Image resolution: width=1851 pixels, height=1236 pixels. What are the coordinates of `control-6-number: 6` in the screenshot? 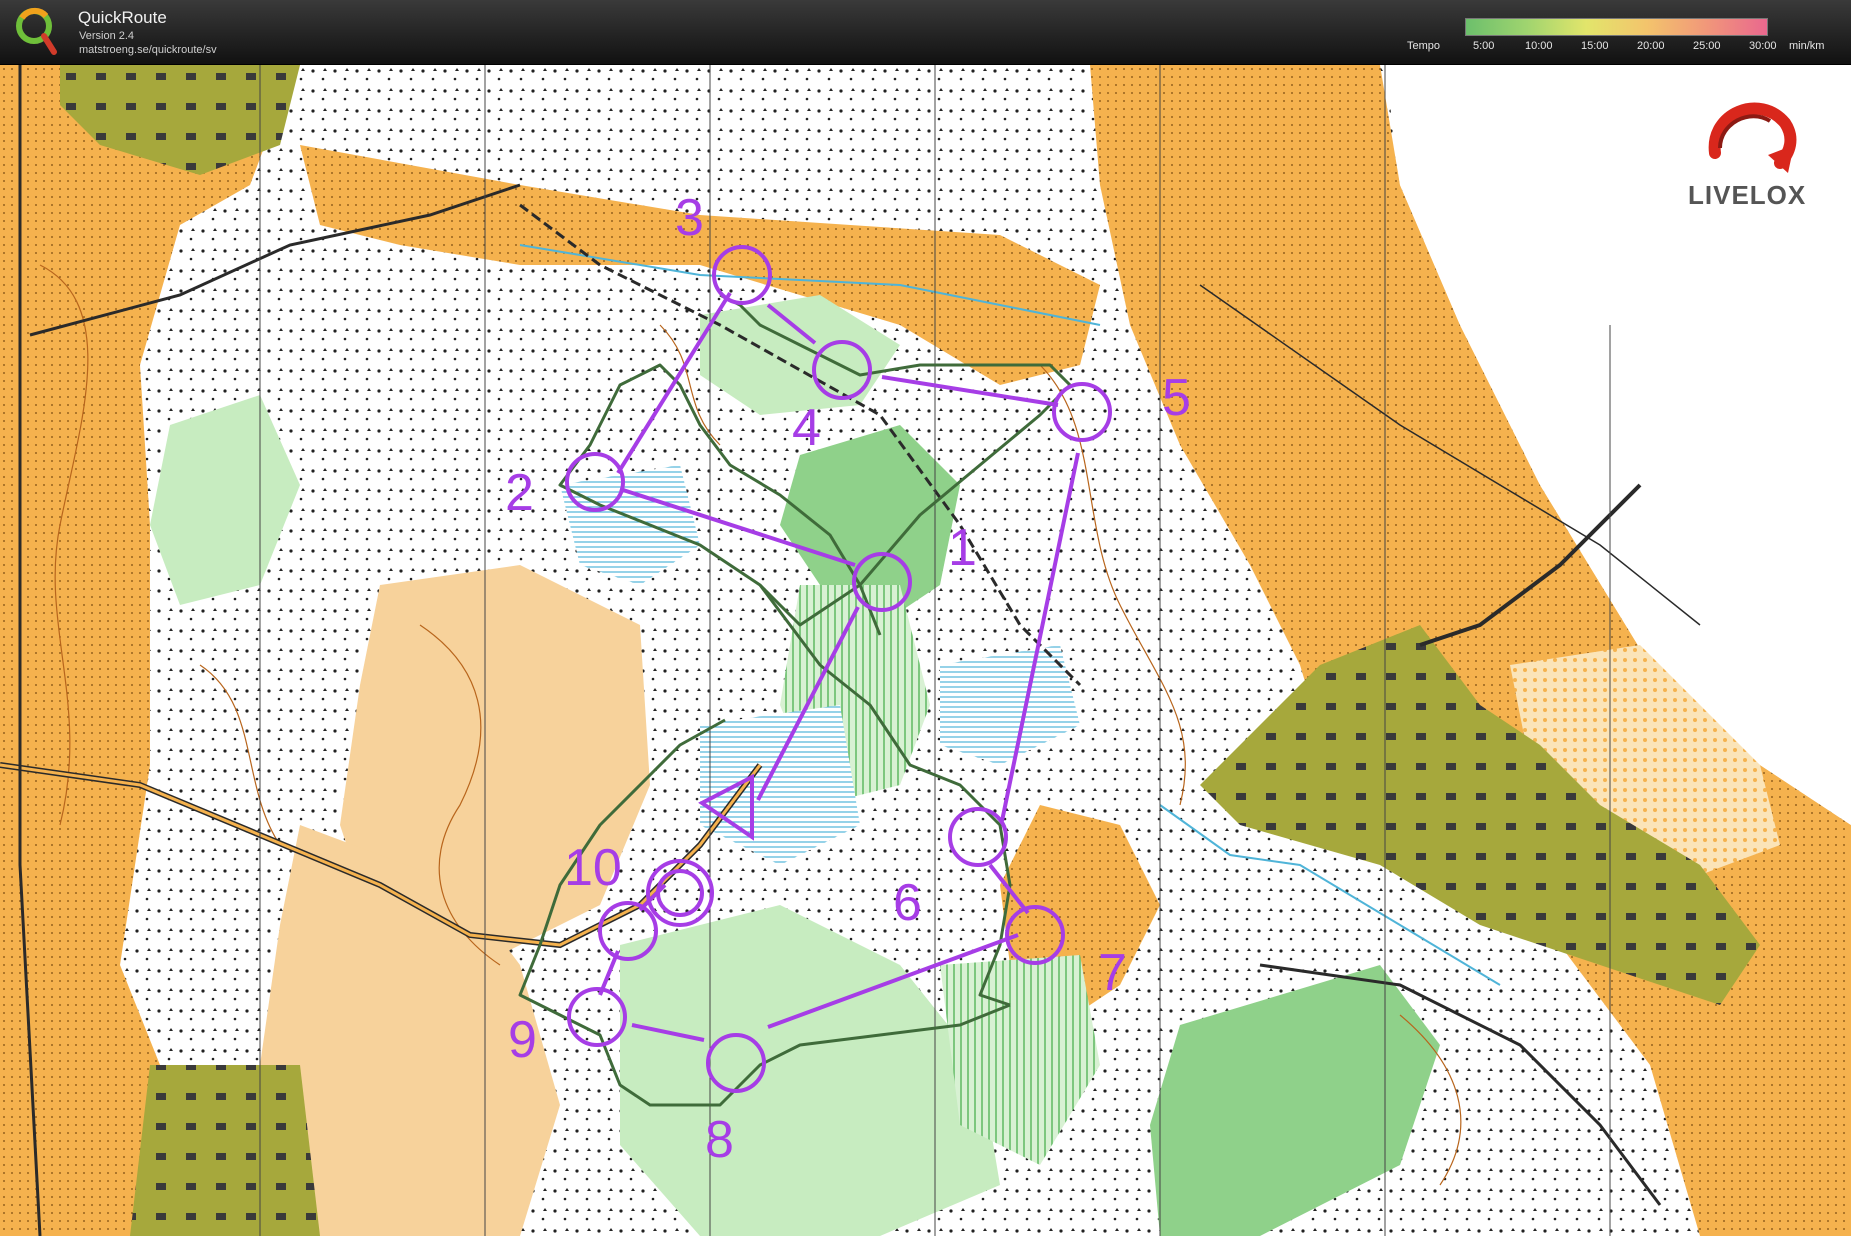 It's located at (907, 903).